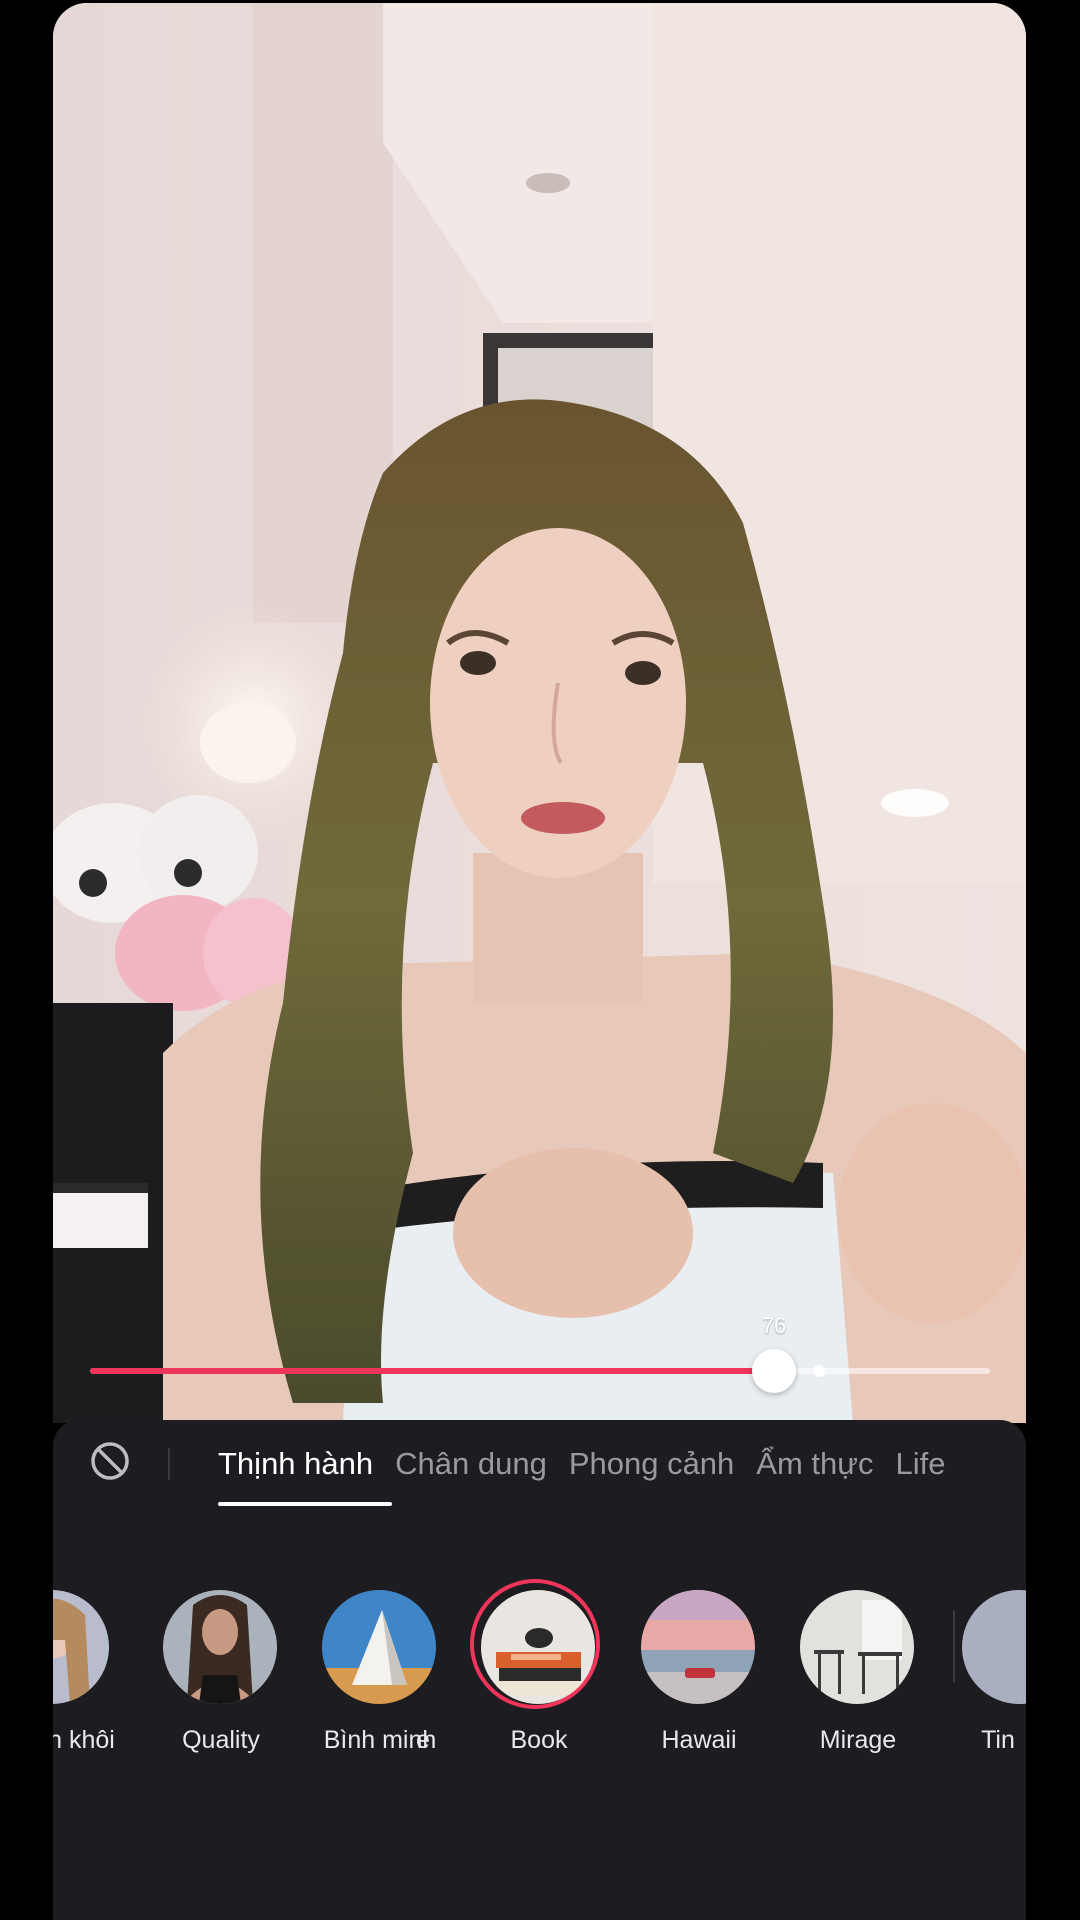  What do you see at coordinates (539, 1740) in the screenshot?
I see `filter-label: Book` at bounding box center [539, 1740].